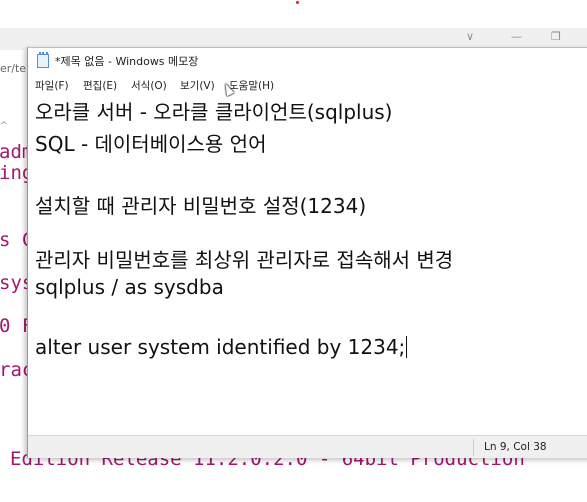  Describe the element at coordinates (251, 85) in the screenshot. I see `menu-help: 도움말(H)` at that location.